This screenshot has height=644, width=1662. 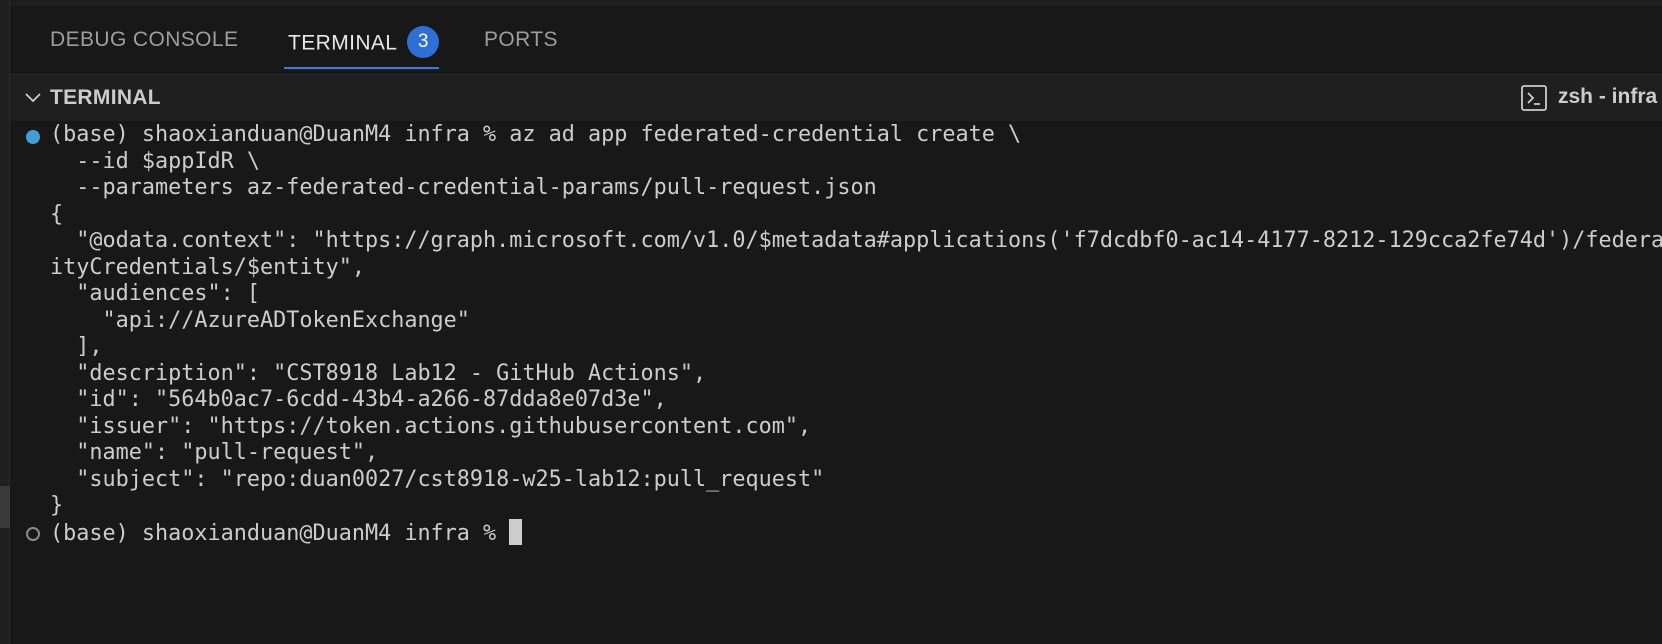 I want to click on tab-terminal: TERMINAL 3, so click(x=364, y=43).